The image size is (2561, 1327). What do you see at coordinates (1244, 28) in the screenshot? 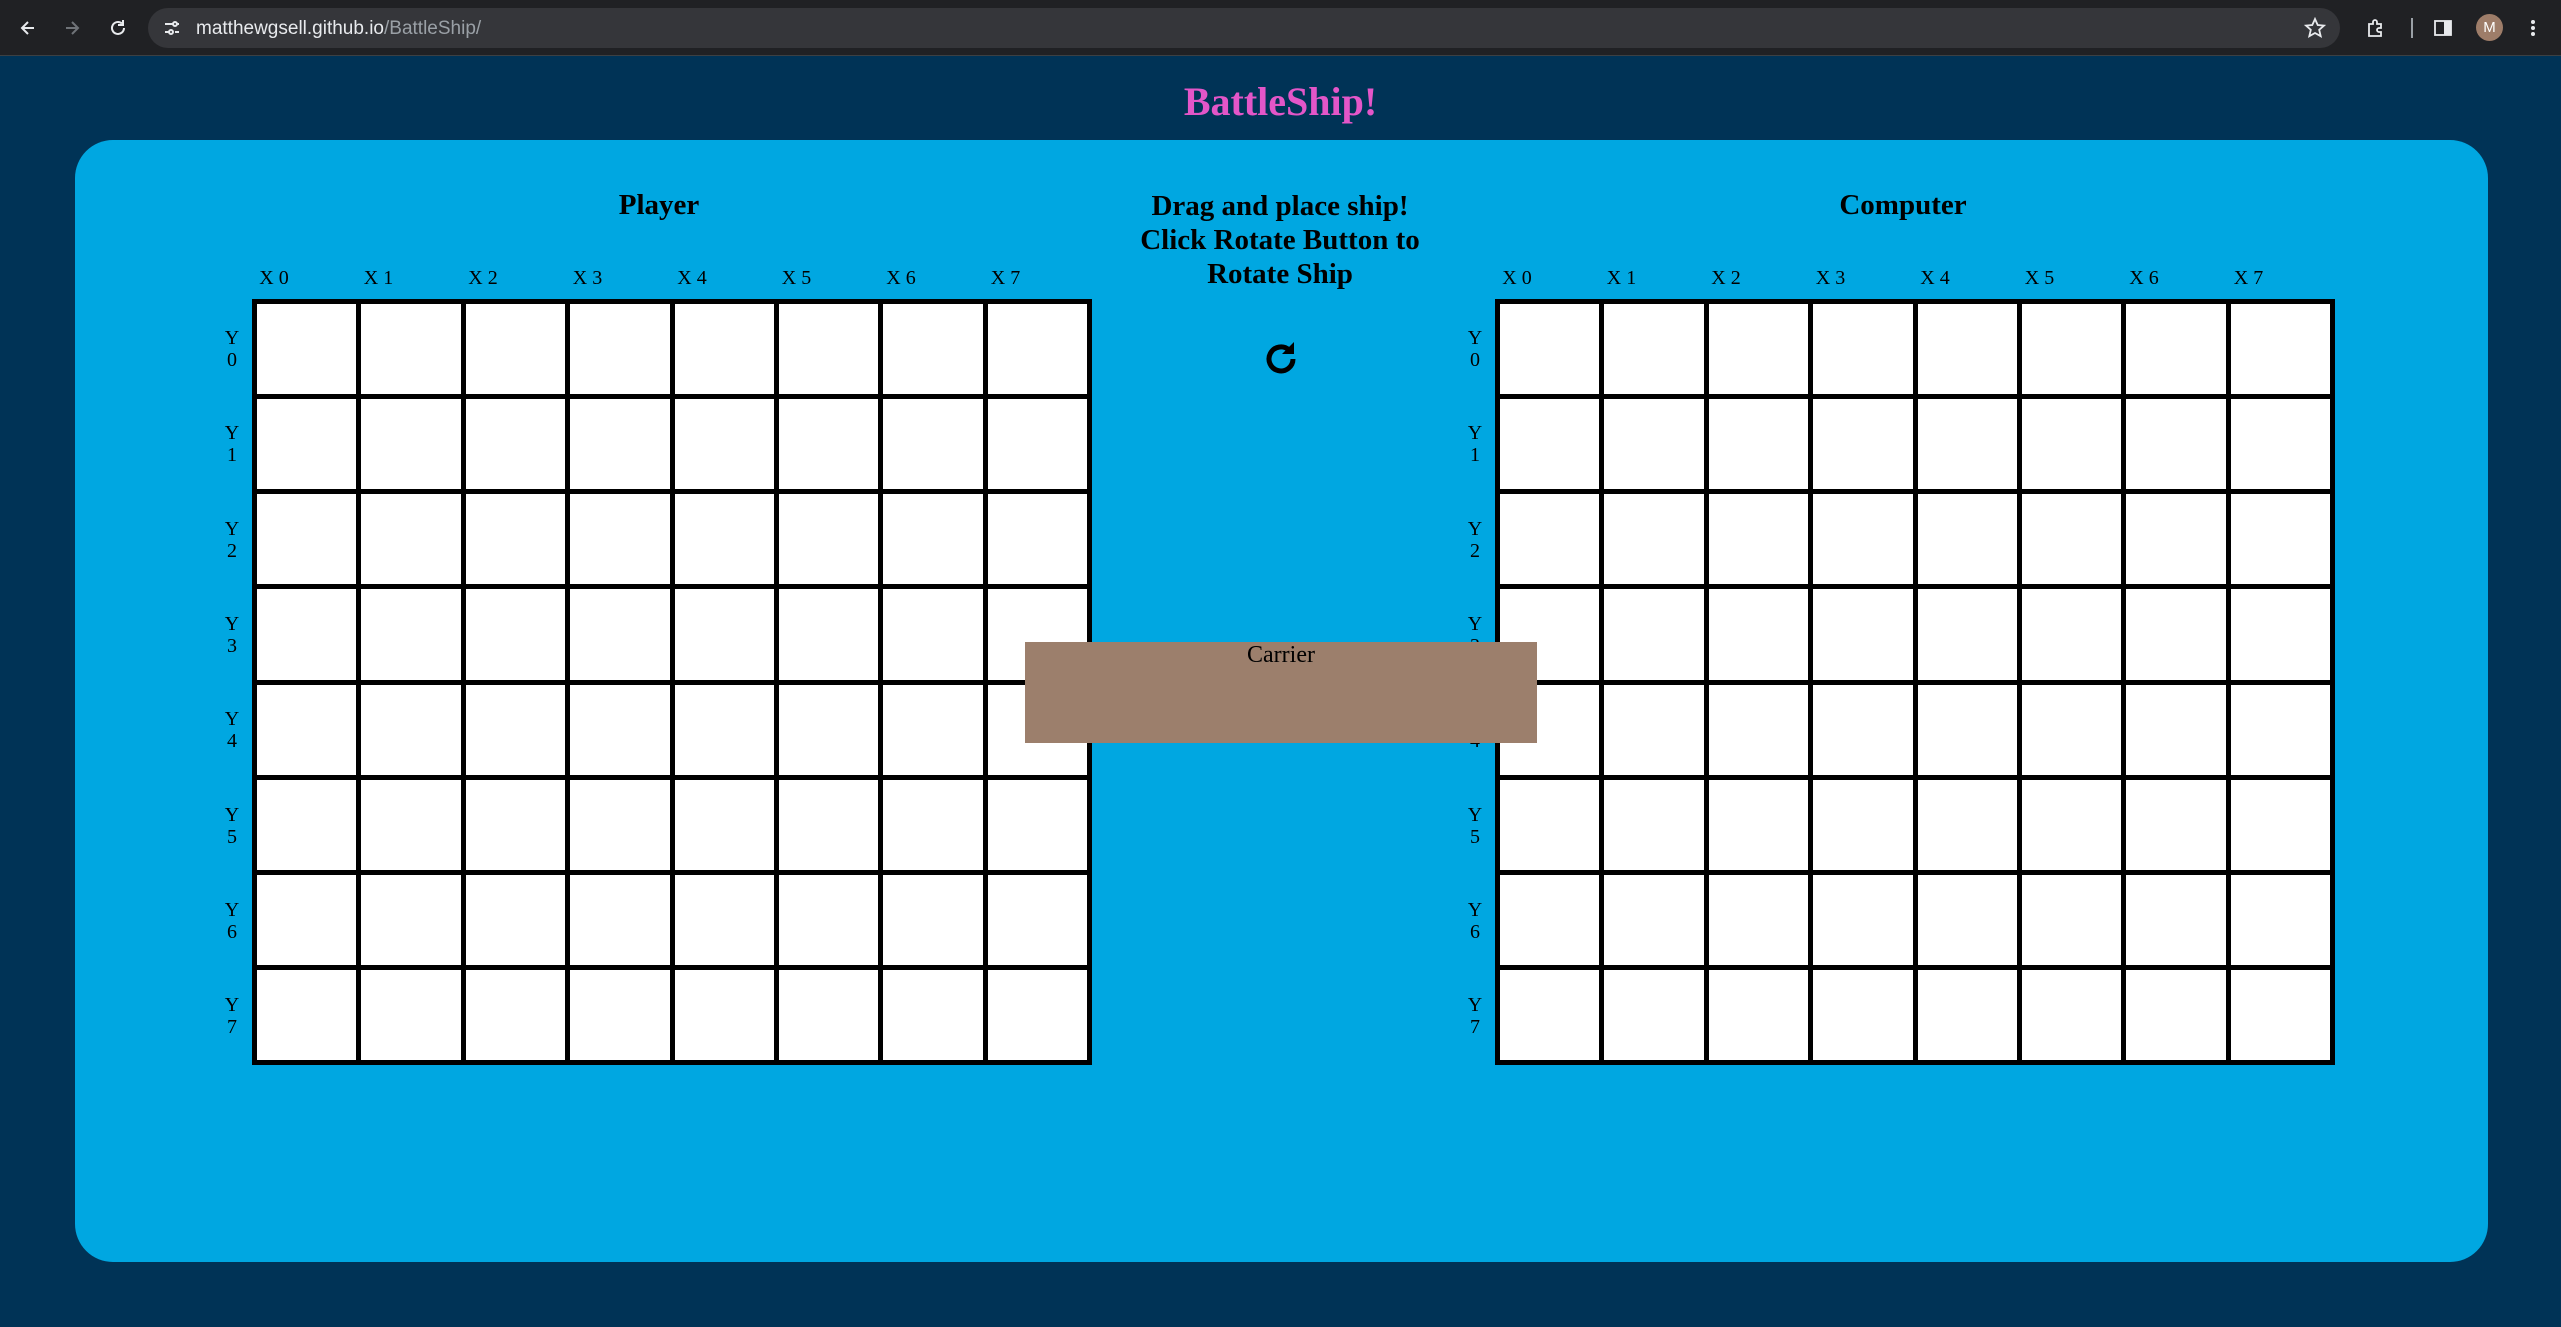
I see `address-bar: matthewgsell.github.io/BattleShip/` at bounding box center [1244, 28].